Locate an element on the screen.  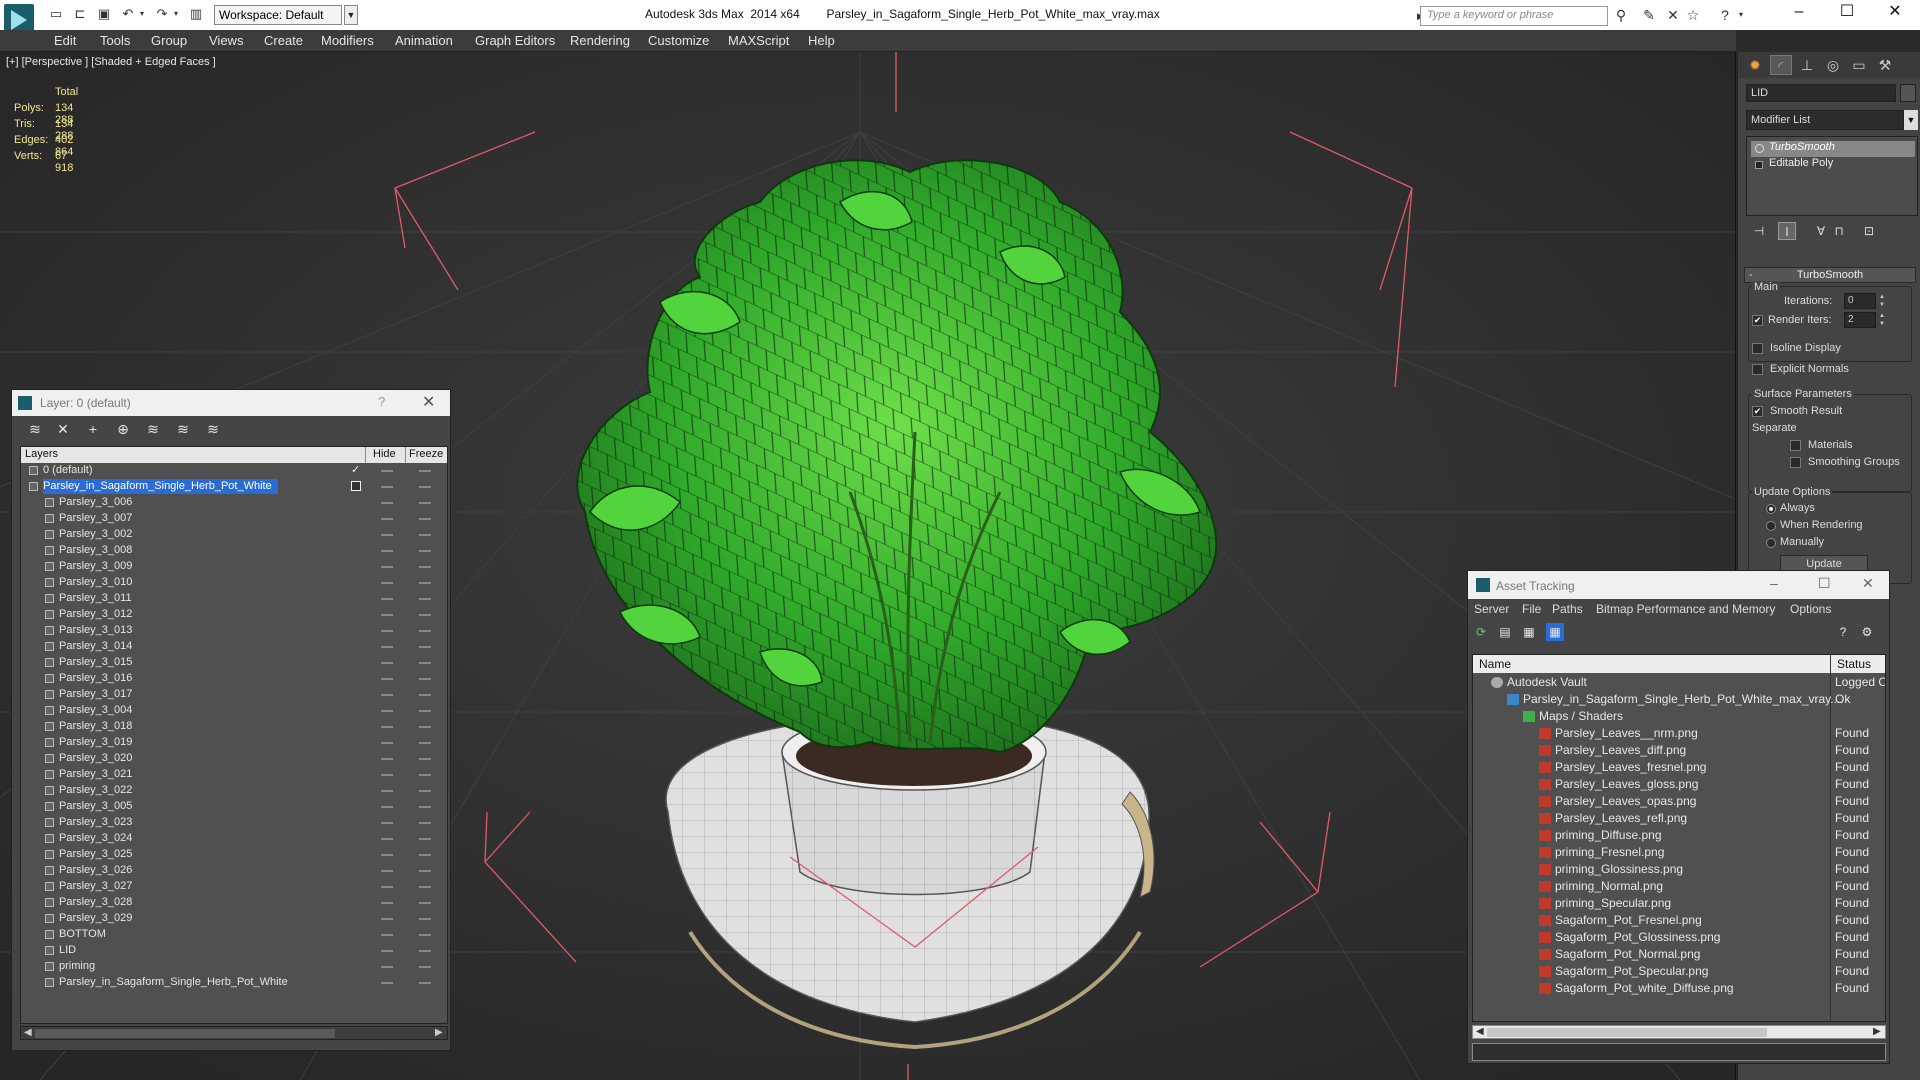
layer-name: Parsley_3_004 is located at coordinates (98, 710).